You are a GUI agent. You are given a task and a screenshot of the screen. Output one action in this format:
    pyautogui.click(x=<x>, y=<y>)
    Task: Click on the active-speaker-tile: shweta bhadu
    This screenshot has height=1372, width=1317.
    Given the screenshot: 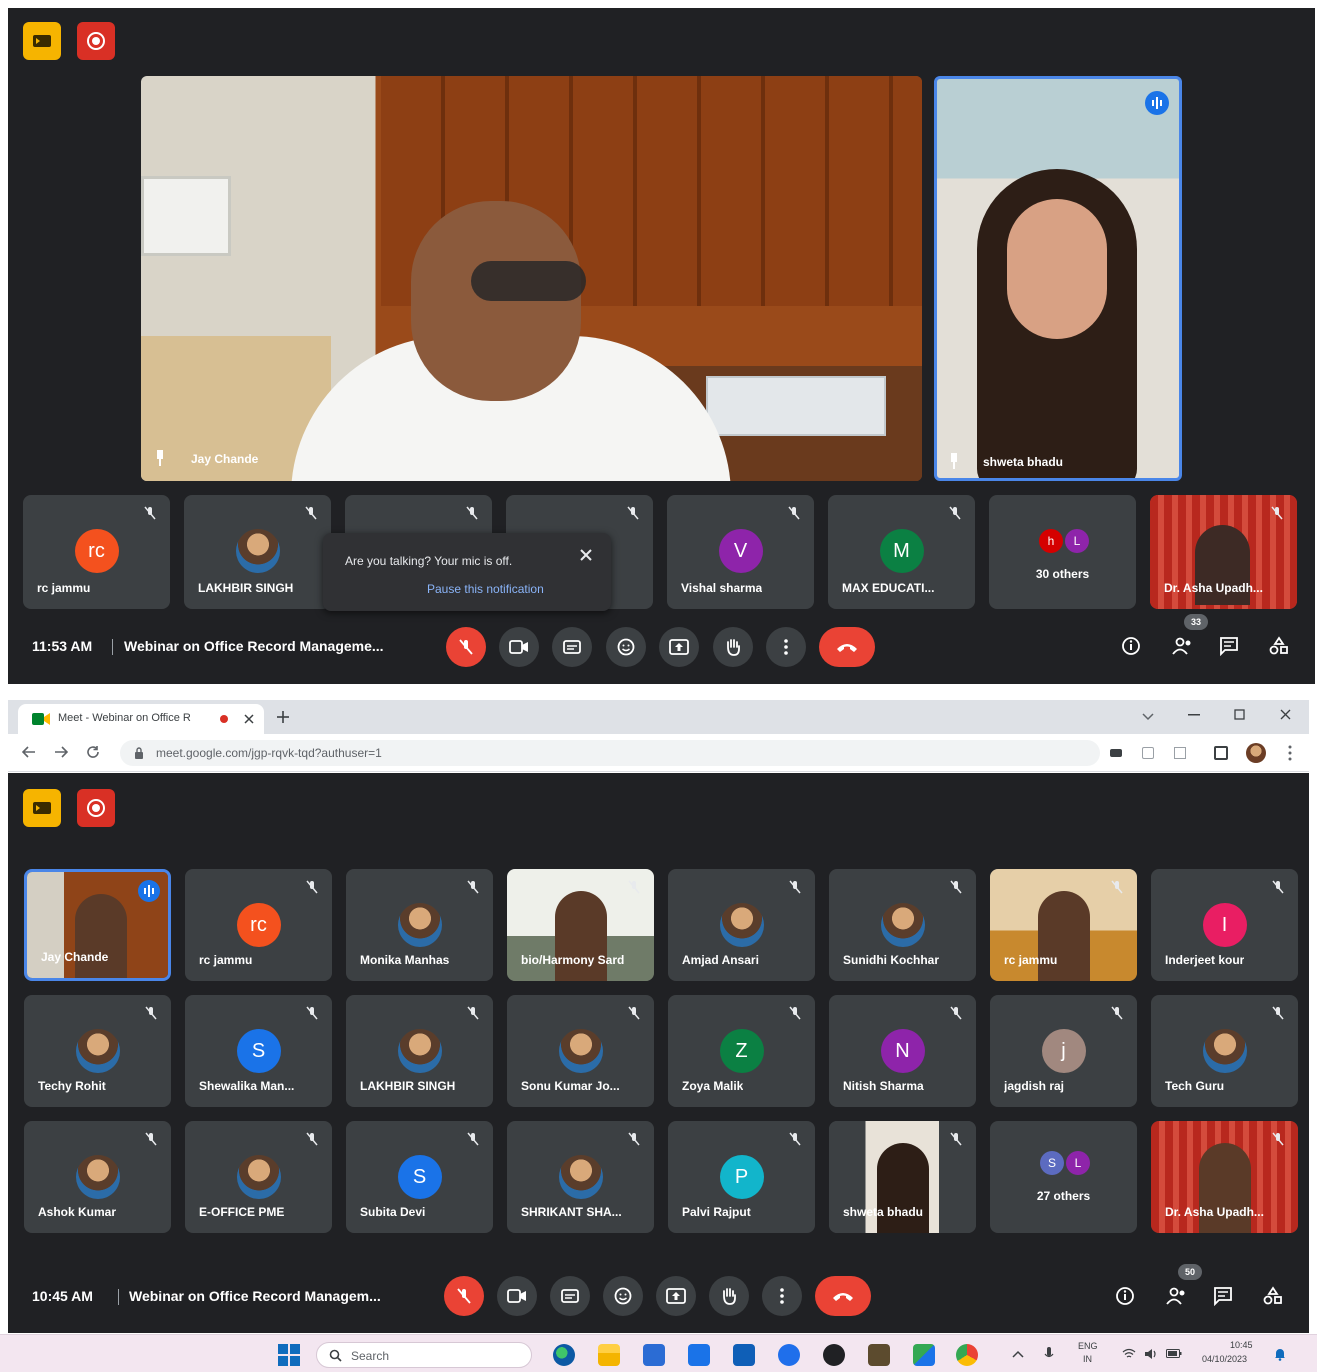 What is the action you would take?
    pyautogui.click(x=1058, y=278)
    